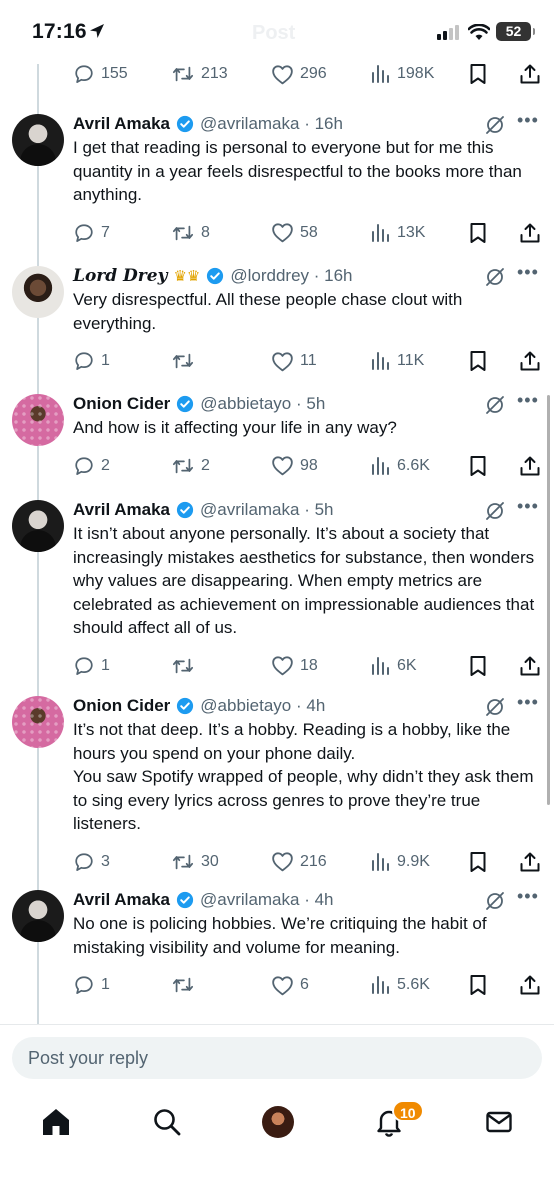 The width and height of the screenshot is (554, 1199). What do you see at coordinates (299, 74) in the screenshot?
I see `like-button: 296` at bounding box center [299, 74].